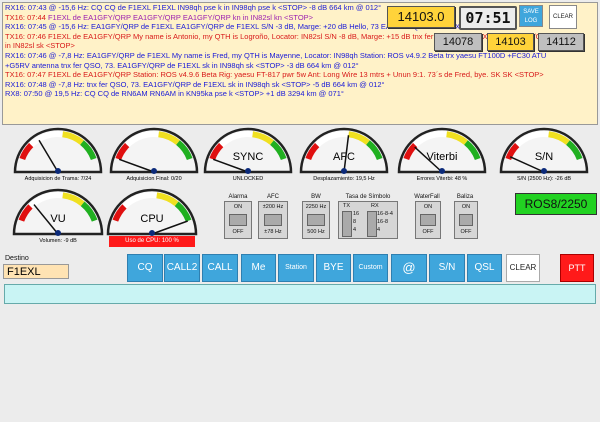 This screenshot has width=600, height=422. Describe the element at coordinates (370, 268) in the screenshot. I see `custom-button: Custom` at that location.